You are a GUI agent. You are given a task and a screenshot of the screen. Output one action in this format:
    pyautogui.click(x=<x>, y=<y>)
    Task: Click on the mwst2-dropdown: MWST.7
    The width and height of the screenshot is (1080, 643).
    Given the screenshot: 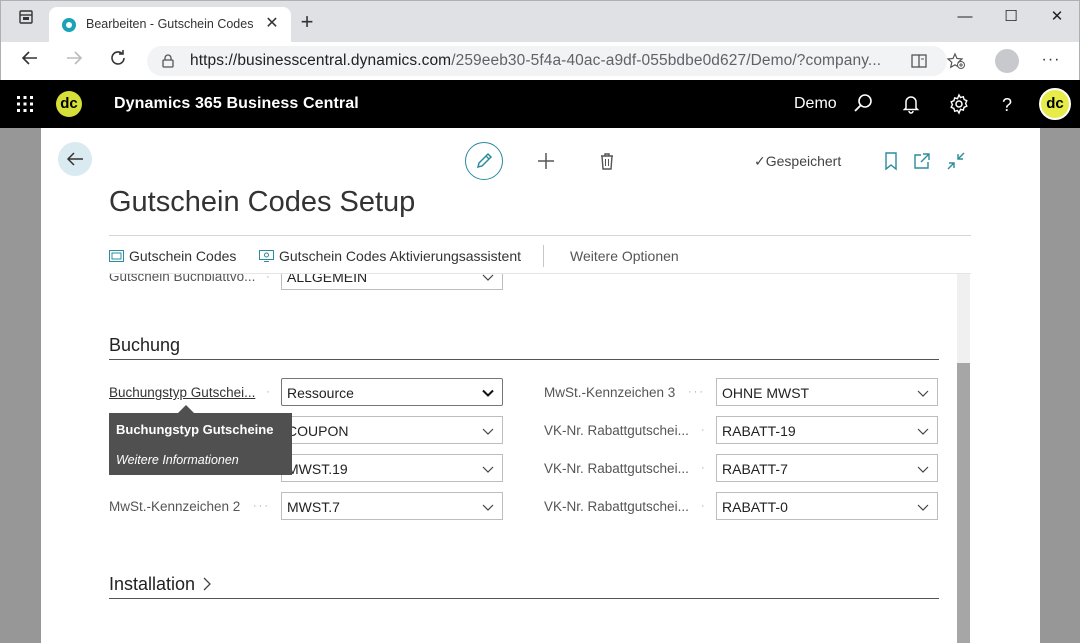 What is the action you would take?
    pyautogui.click(x=392, y=506)
    